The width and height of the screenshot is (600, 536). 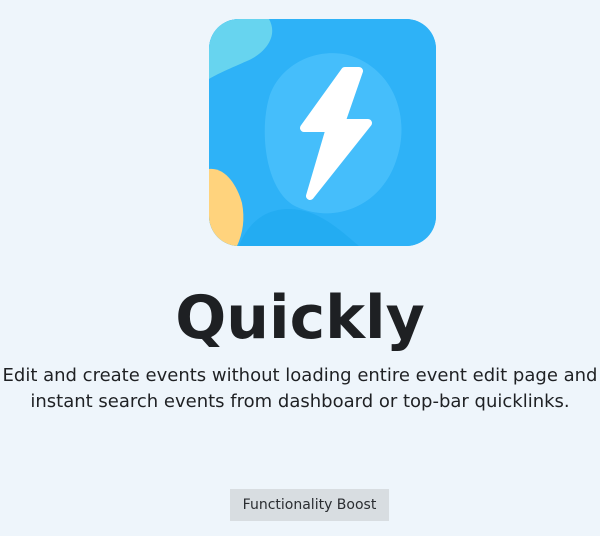 I want to click on app-title: Quickly, so click(x=300, y=318).